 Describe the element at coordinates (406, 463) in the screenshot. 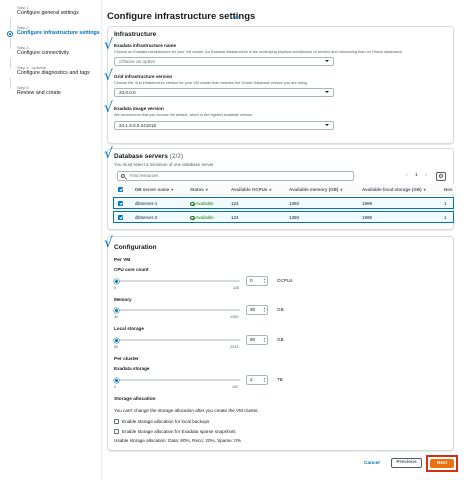

I see `previous-button: Previous` at that location.